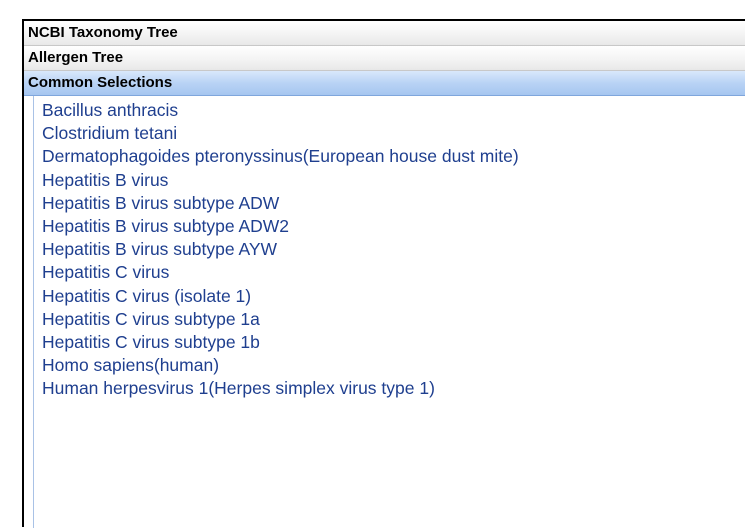 The height and width of the screenshot is (528, 745). I want to click on common-selections-header: Common Selections, so click(384, 83).